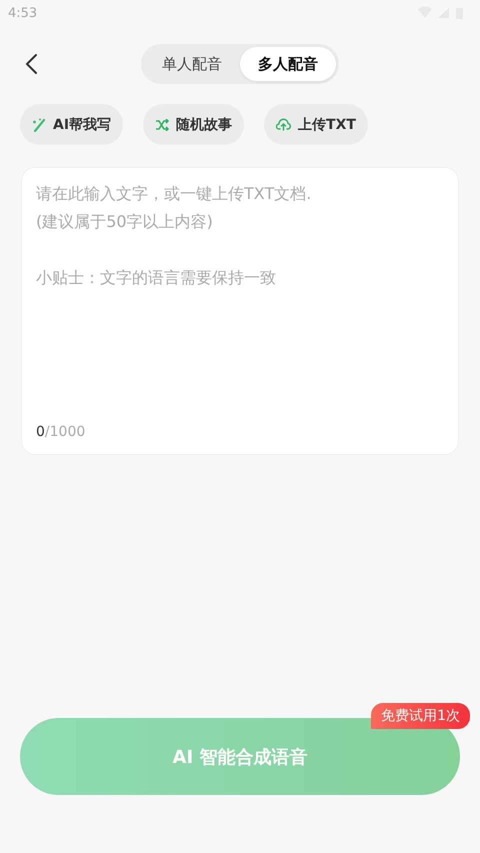 The width and height of the screenshot is (480, 853). What do you see at coordinates (192, 64) in the screenshot?
I see `mode-tab: 单人配音` at bounding box center [192, 64].